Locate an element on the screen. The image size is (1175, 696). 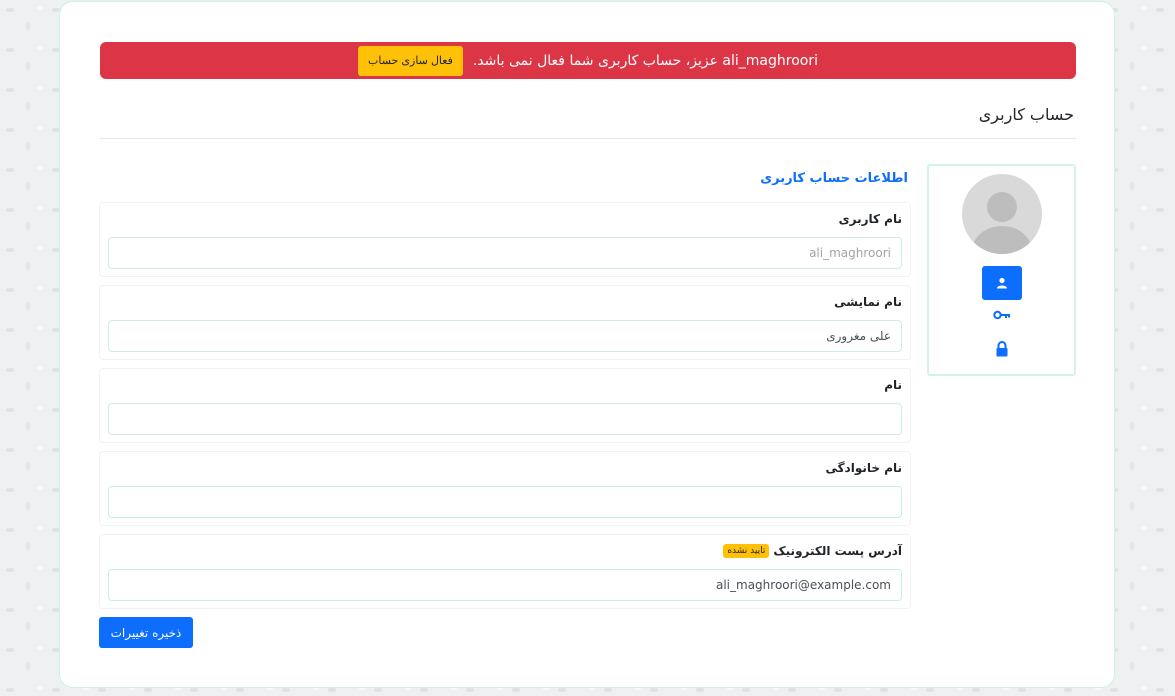
username-input is located at coordinates (505, 253).